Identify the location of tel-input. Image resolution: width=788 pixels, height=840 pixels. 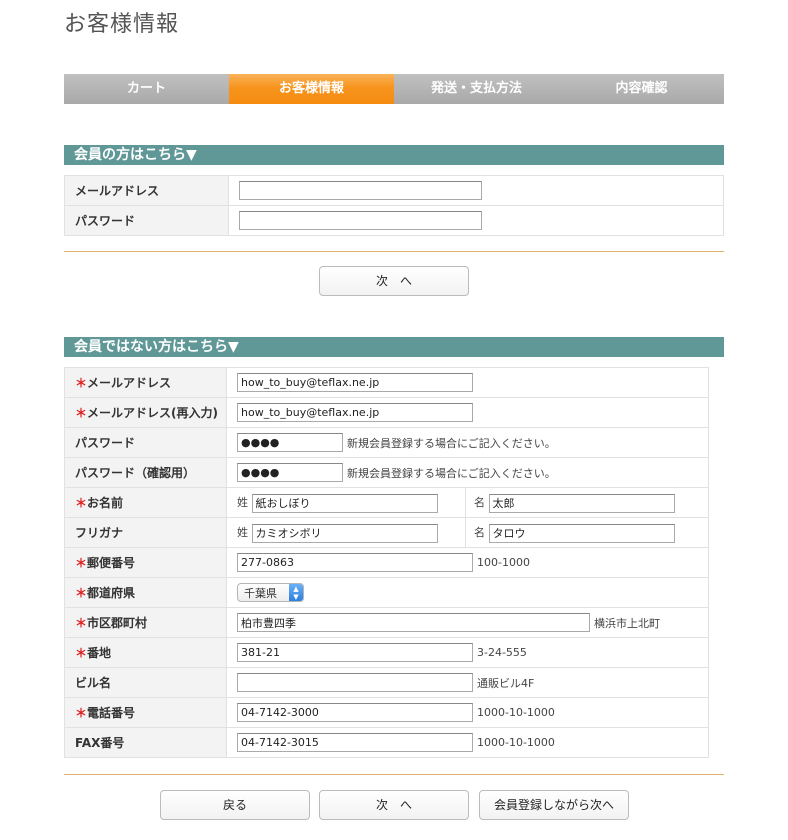
(355, 712).